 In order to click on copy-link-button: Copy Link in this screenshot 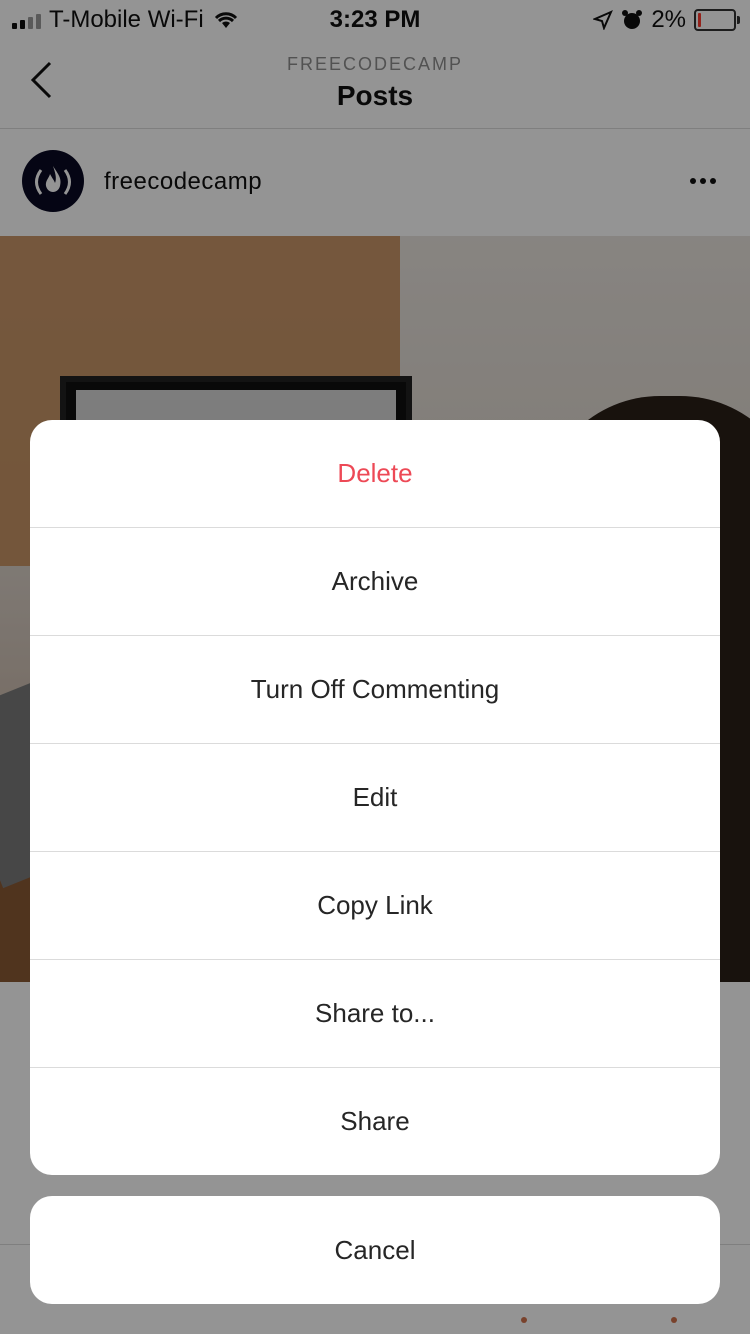, I will do `click(375, 906)`.